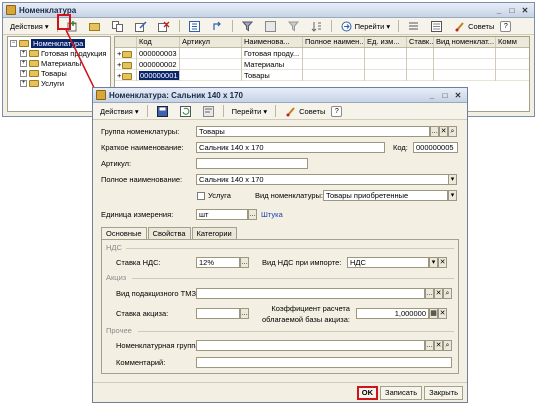 The width and height of the screenshot is (540, 409). I want to click on code-field: 000000005, so click(435, 147).